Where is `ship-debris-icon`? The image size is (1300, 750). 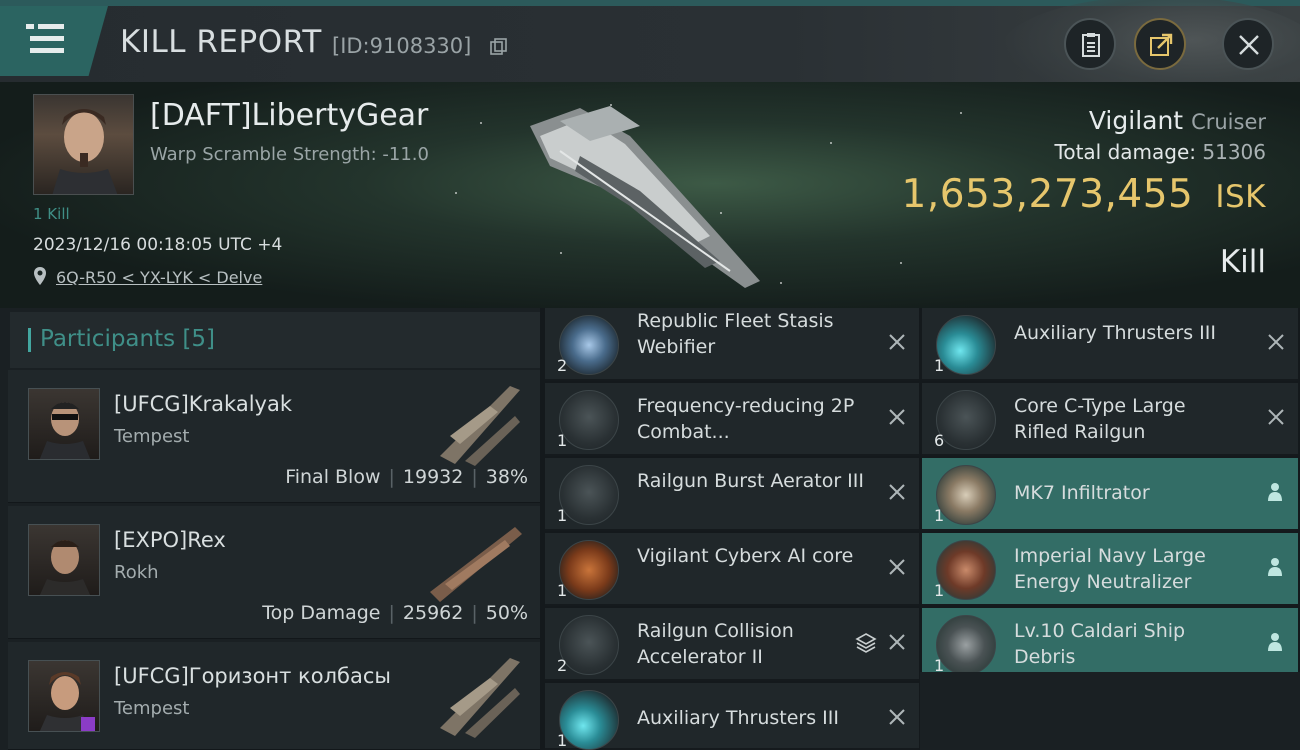 ship-debris-icon is located at coordinates (966, 645).